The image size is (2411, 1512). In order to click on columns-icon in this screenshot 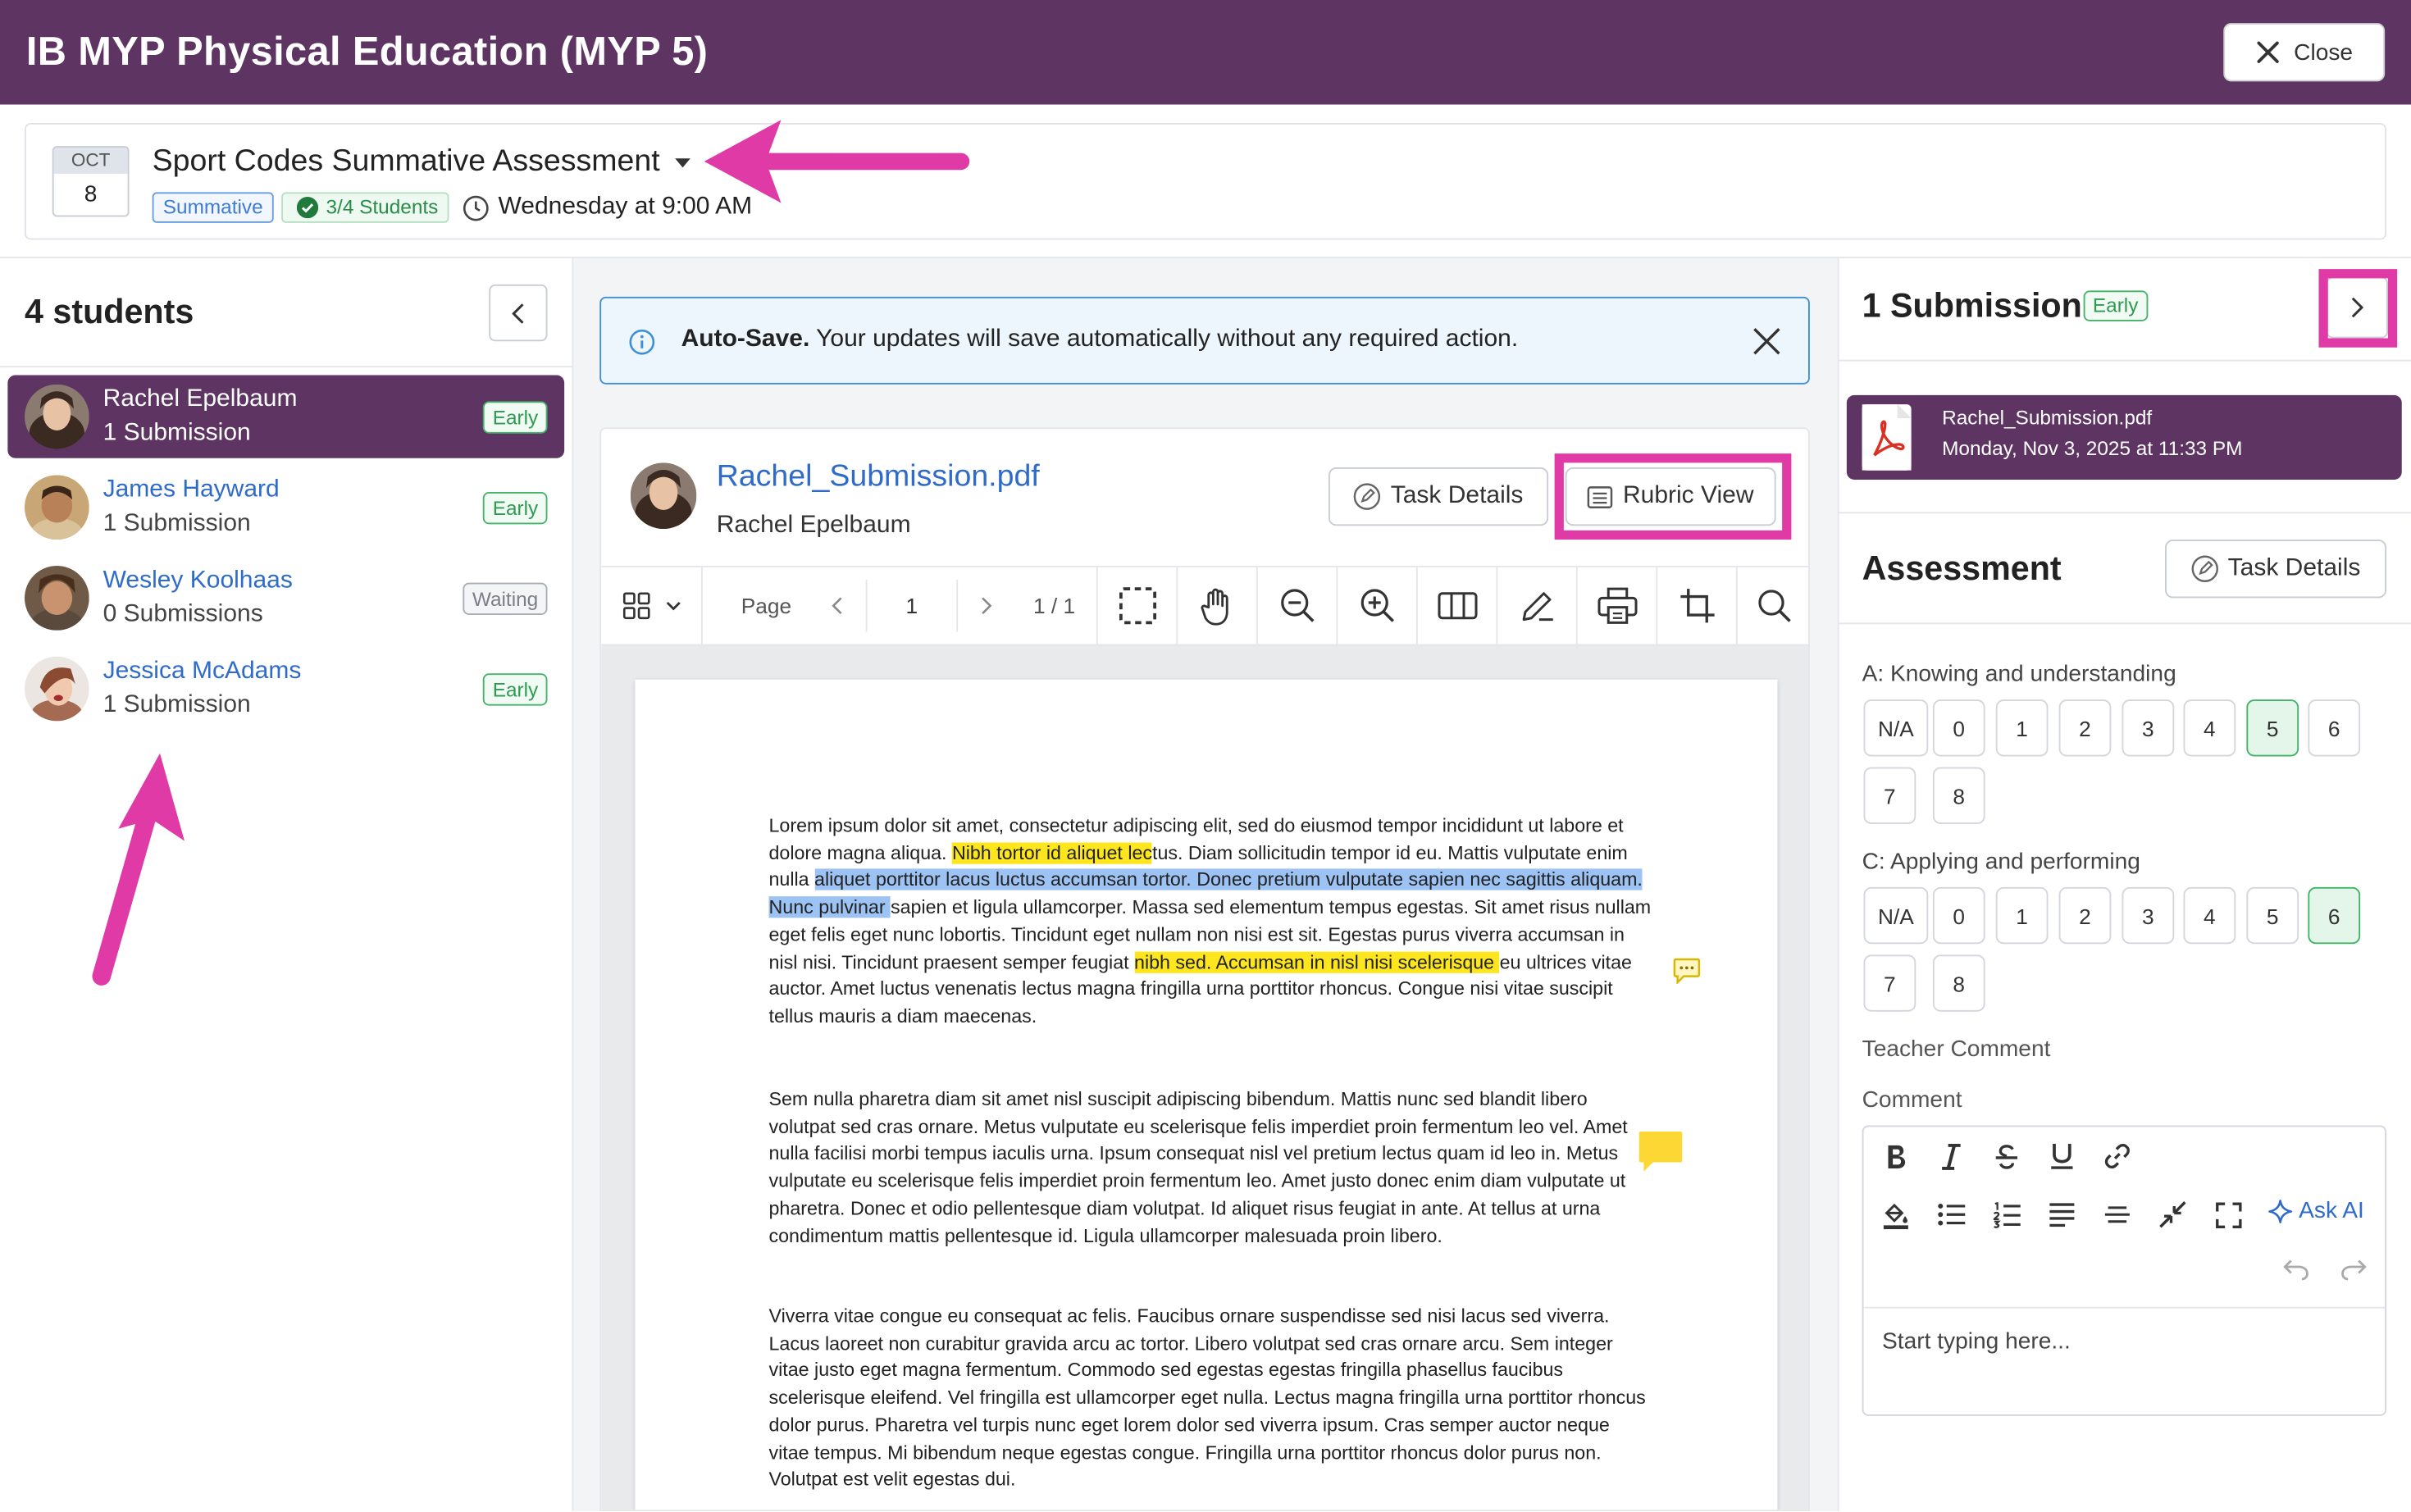, I will do `click(1457, 606)`.